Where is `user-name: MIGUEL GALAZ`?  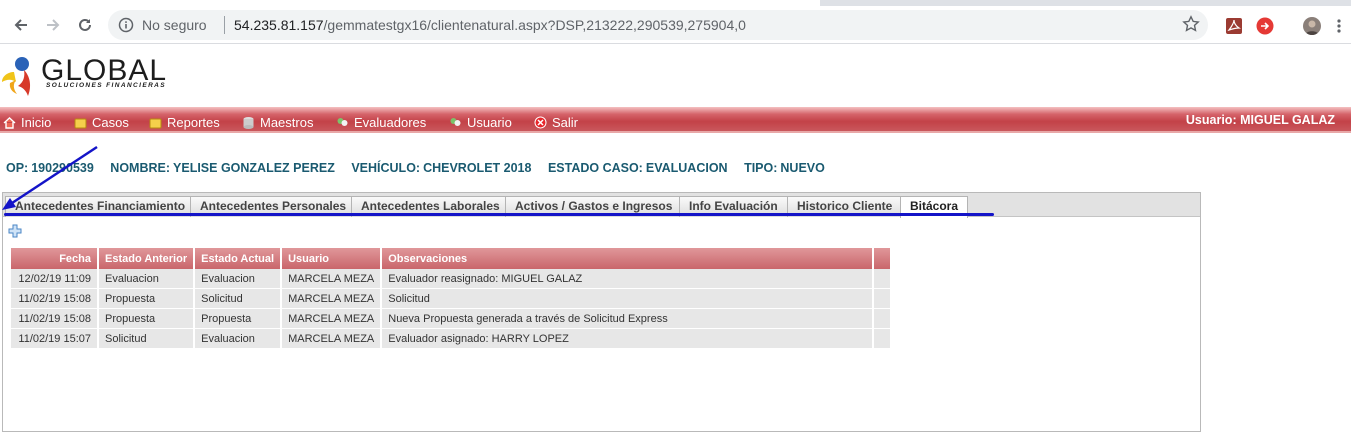 user-name: MIGUEL GALAZ is located at coordinates (1287, 120).